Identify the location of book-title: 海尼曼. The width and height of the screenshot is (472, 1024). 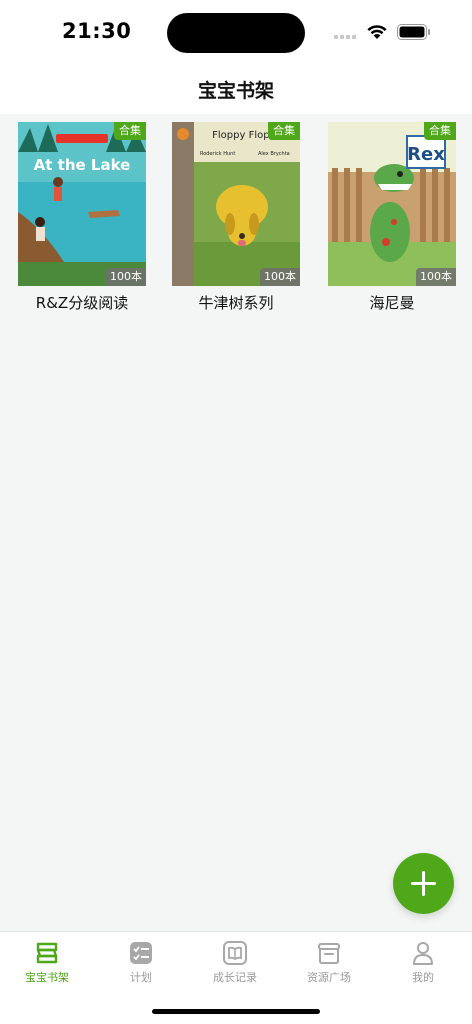
(392, 303).